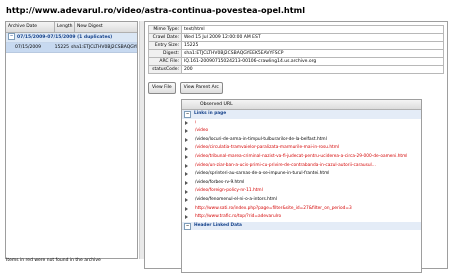  What do you see at coordinates (312, 53) in the screenshot?
I see `meta-value: sha1:ETJCLTHV0BJ2CSBAQGYEEK5EAVYFSCP` at bounding box center [312, 53].